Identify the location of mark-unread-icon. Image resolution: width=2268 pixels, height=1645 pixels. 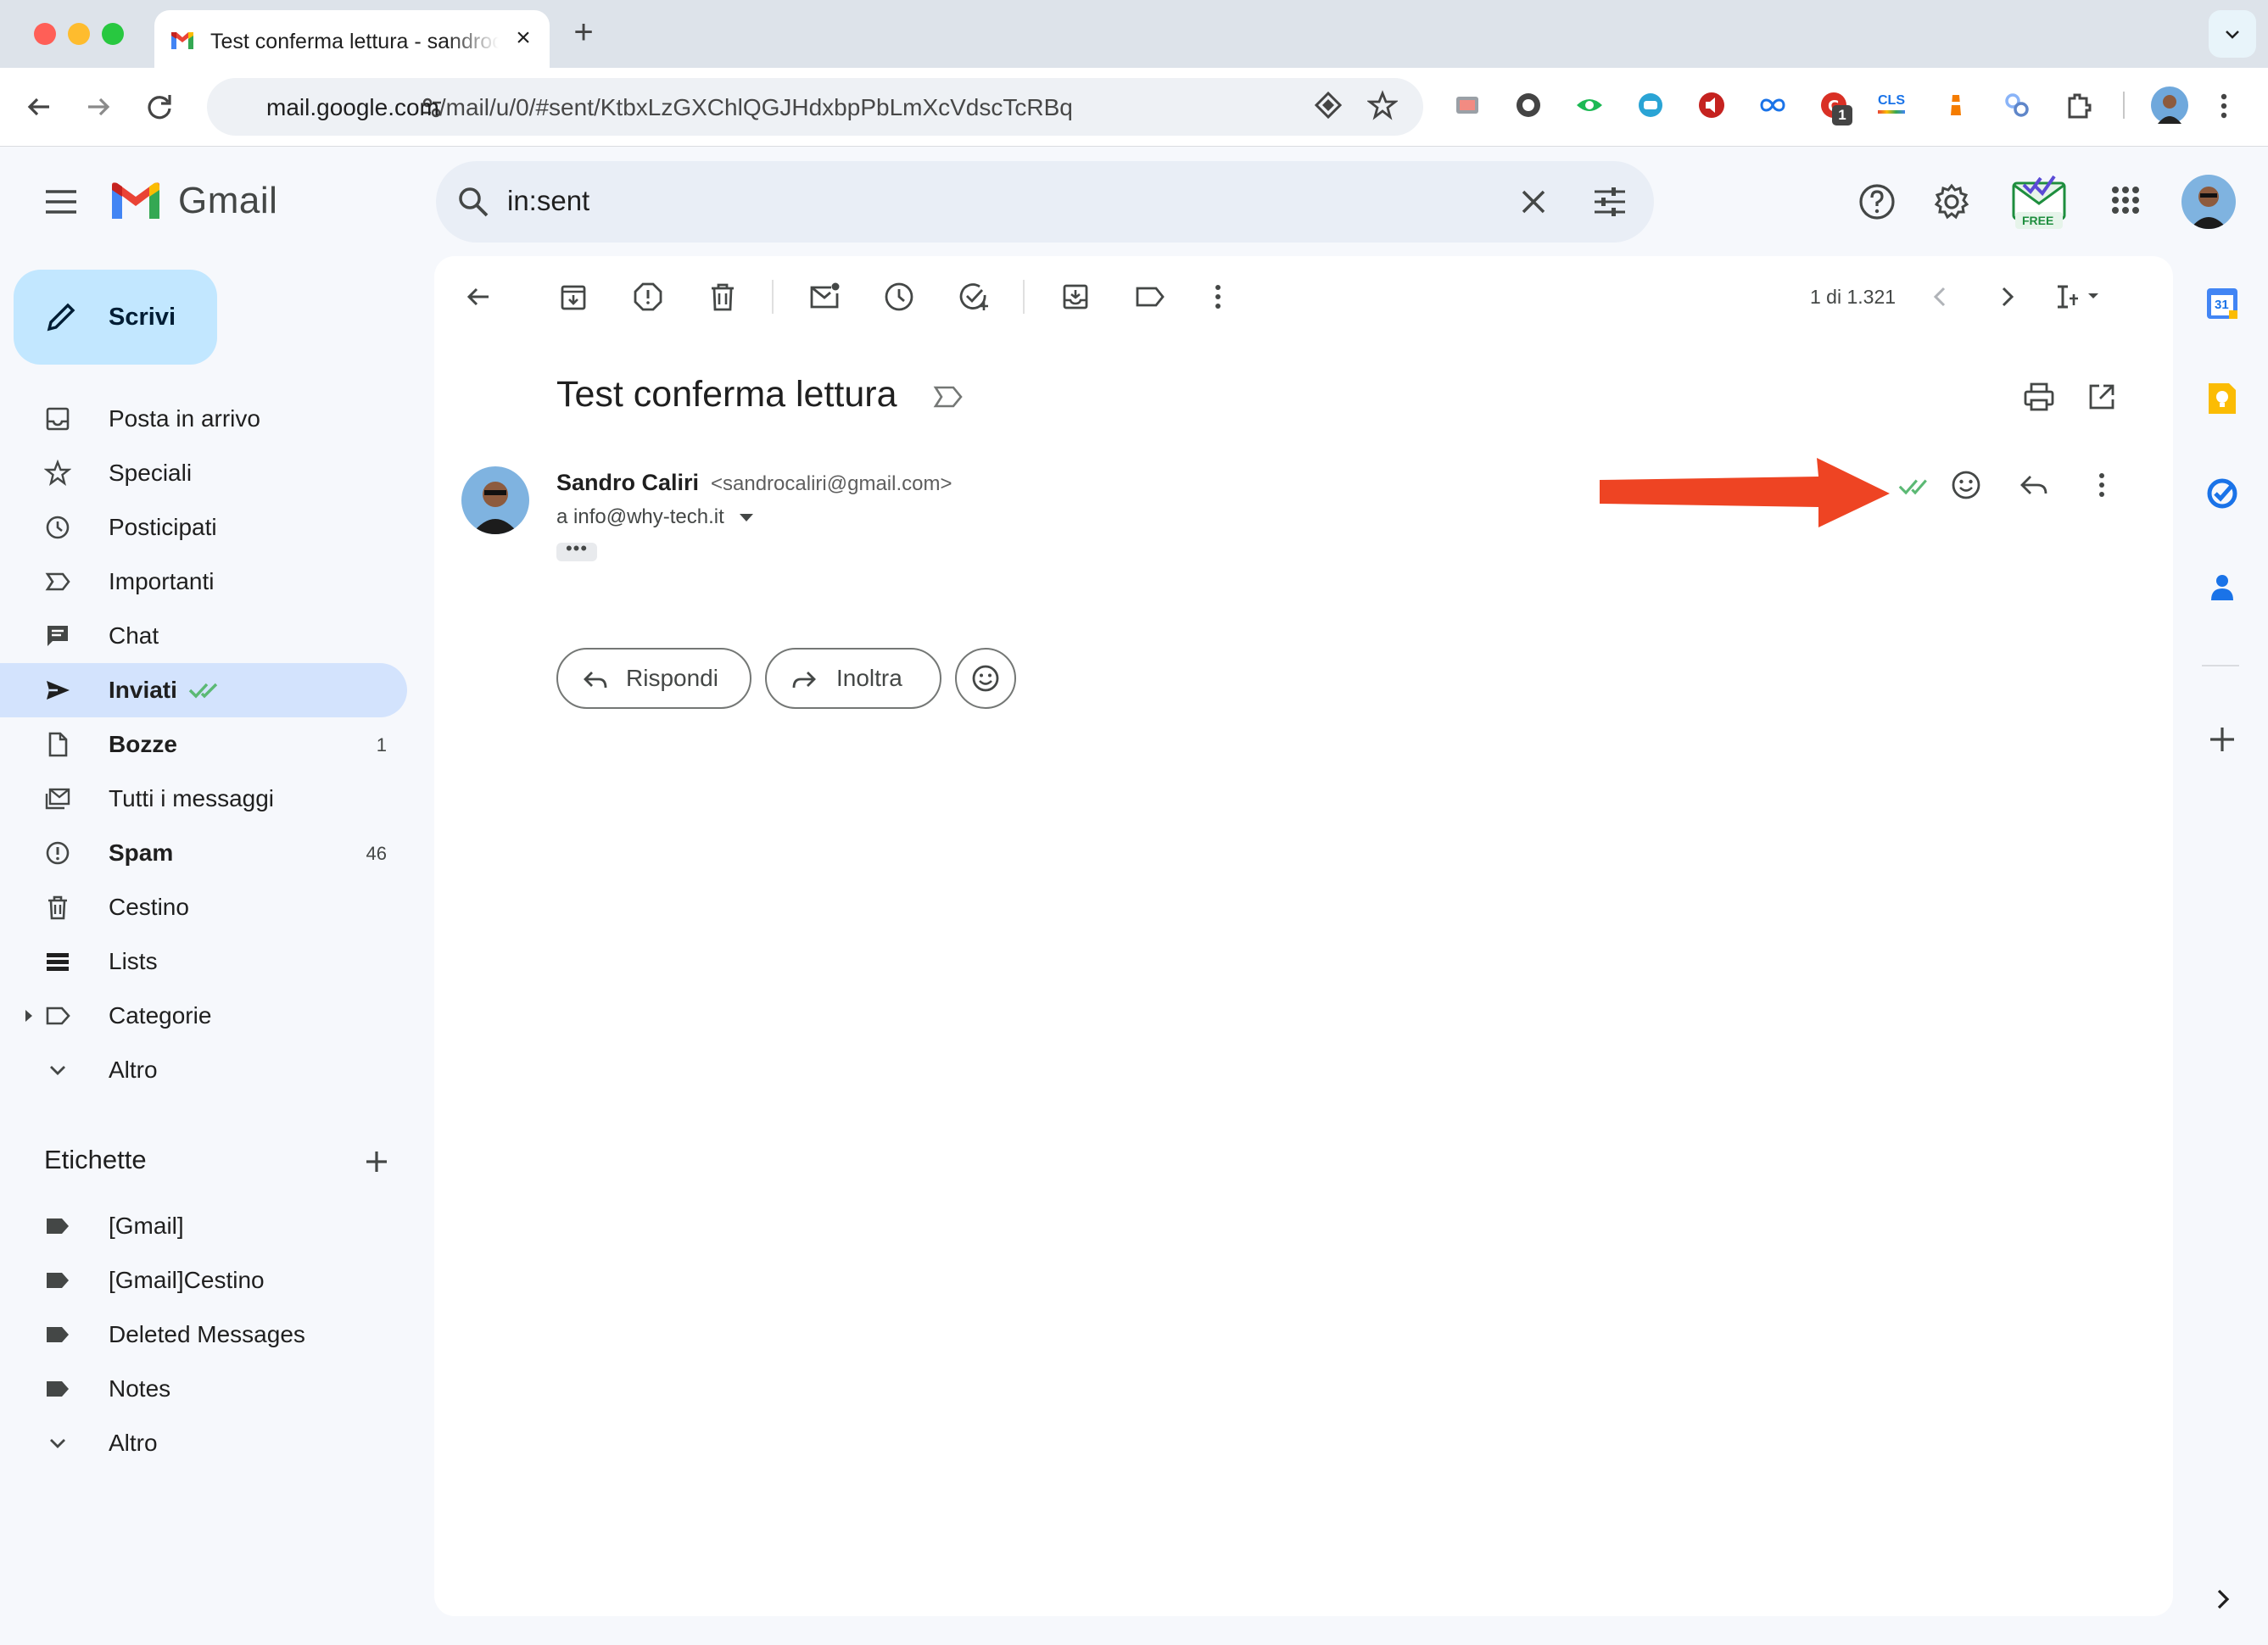
(824, 297).